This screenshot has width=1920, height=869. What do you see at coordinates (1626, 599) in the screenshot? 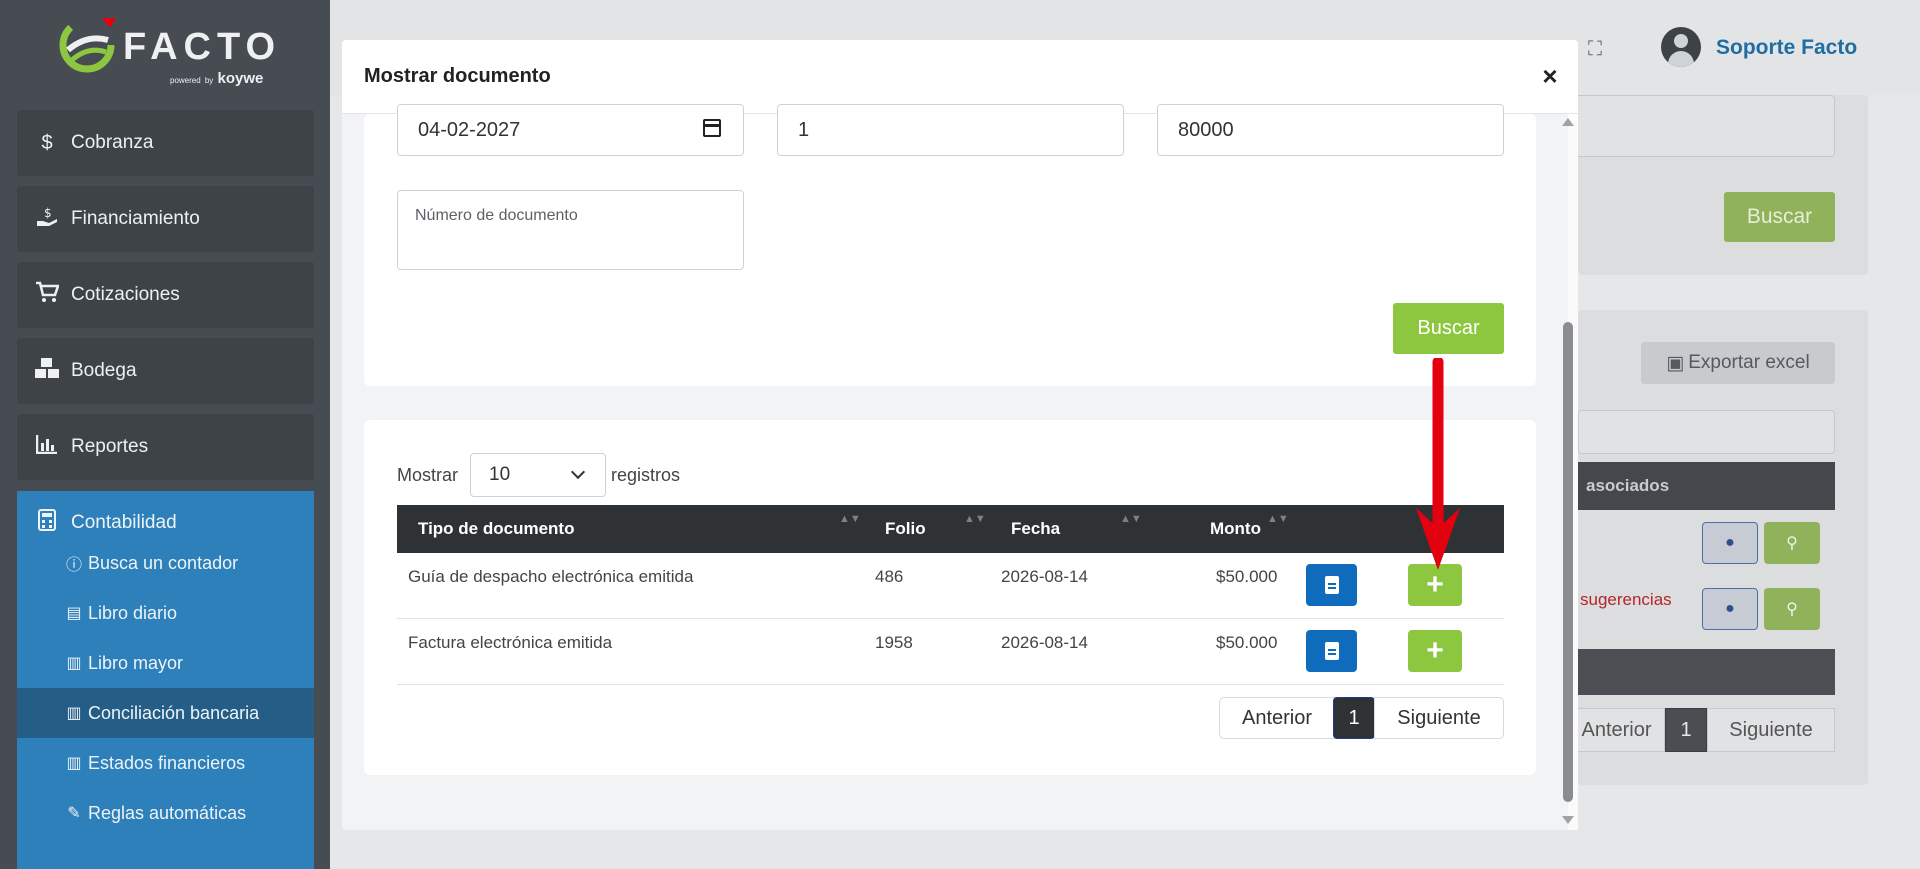
I see `background-suggestions-text: sugerencias` at bounding box center [1626, 599].